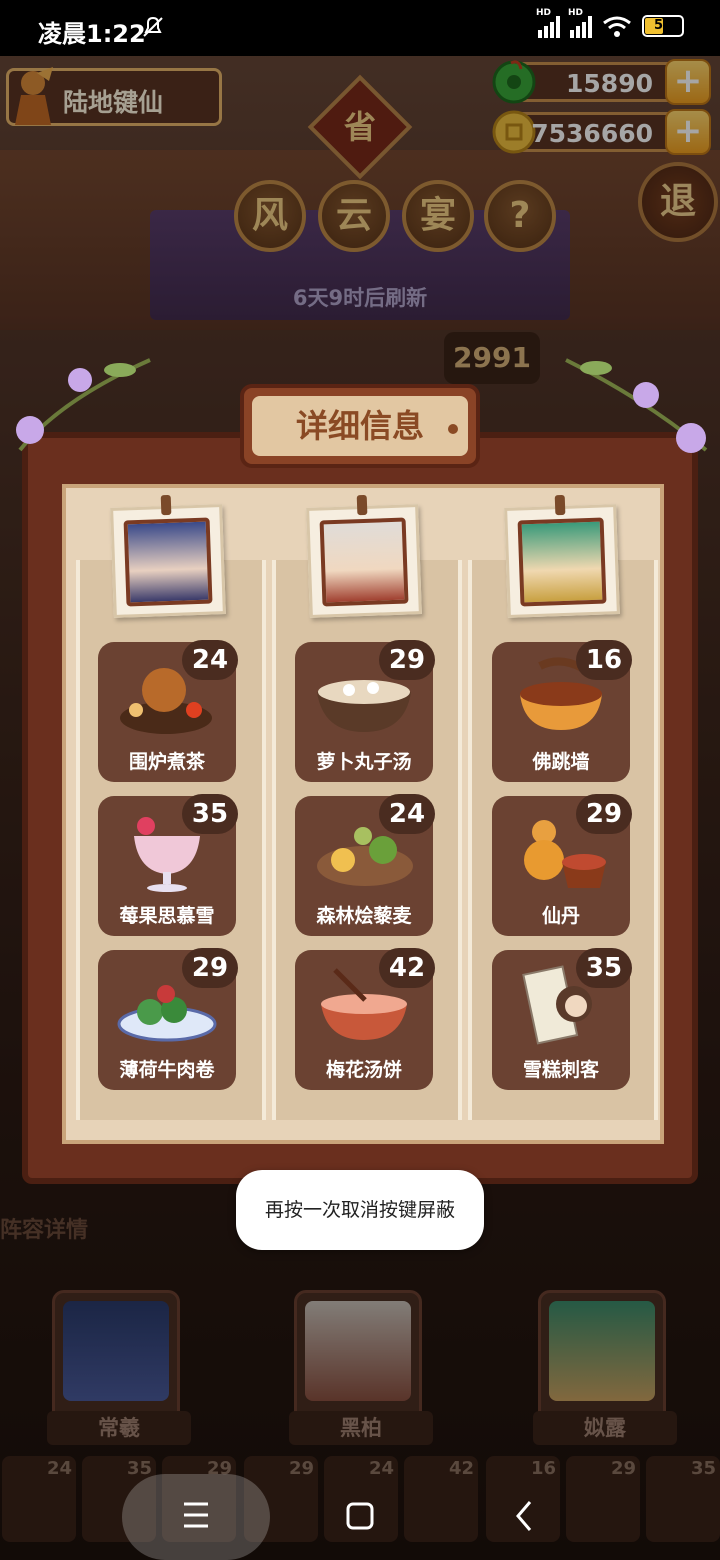 This screenshot has width=720, height=1560. I want to click on dish-card: 35 莓果思慕雪, so click(168, 865).